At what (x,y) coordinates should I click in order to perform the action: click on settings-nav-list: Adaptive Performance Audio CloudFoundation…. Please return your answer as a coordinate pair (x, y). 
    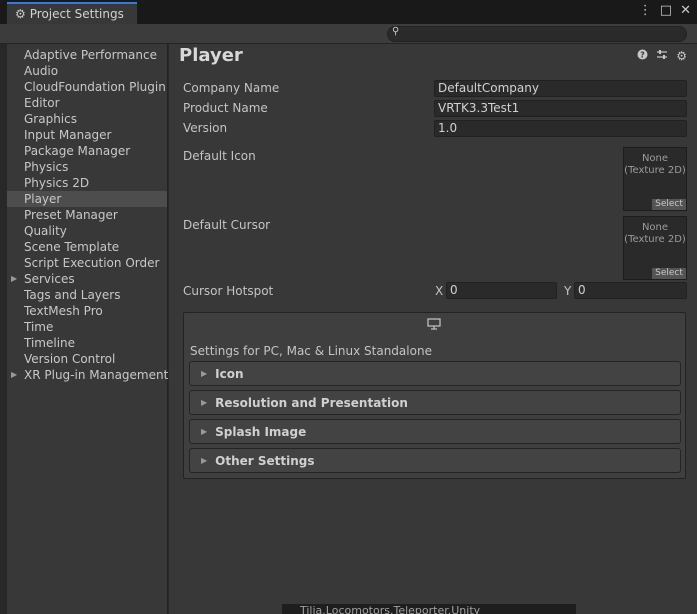
    Looking at the image, I should click on (88, 213).